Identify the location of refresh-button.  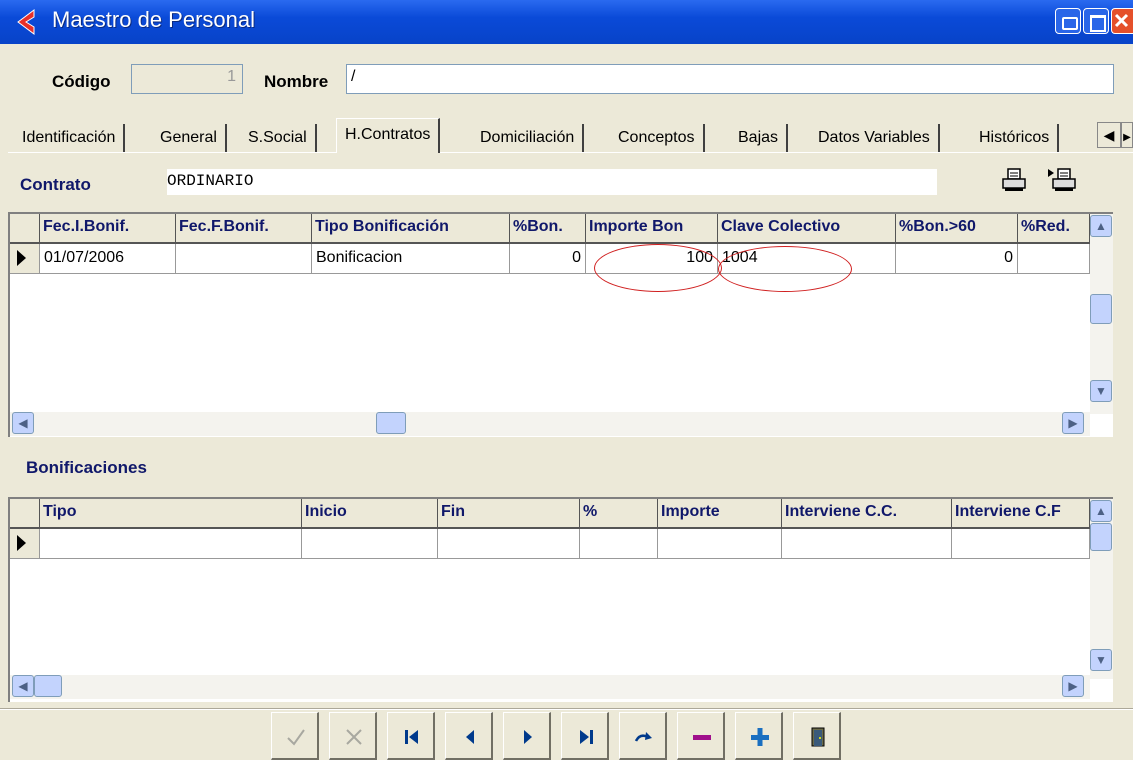
(643, 736).